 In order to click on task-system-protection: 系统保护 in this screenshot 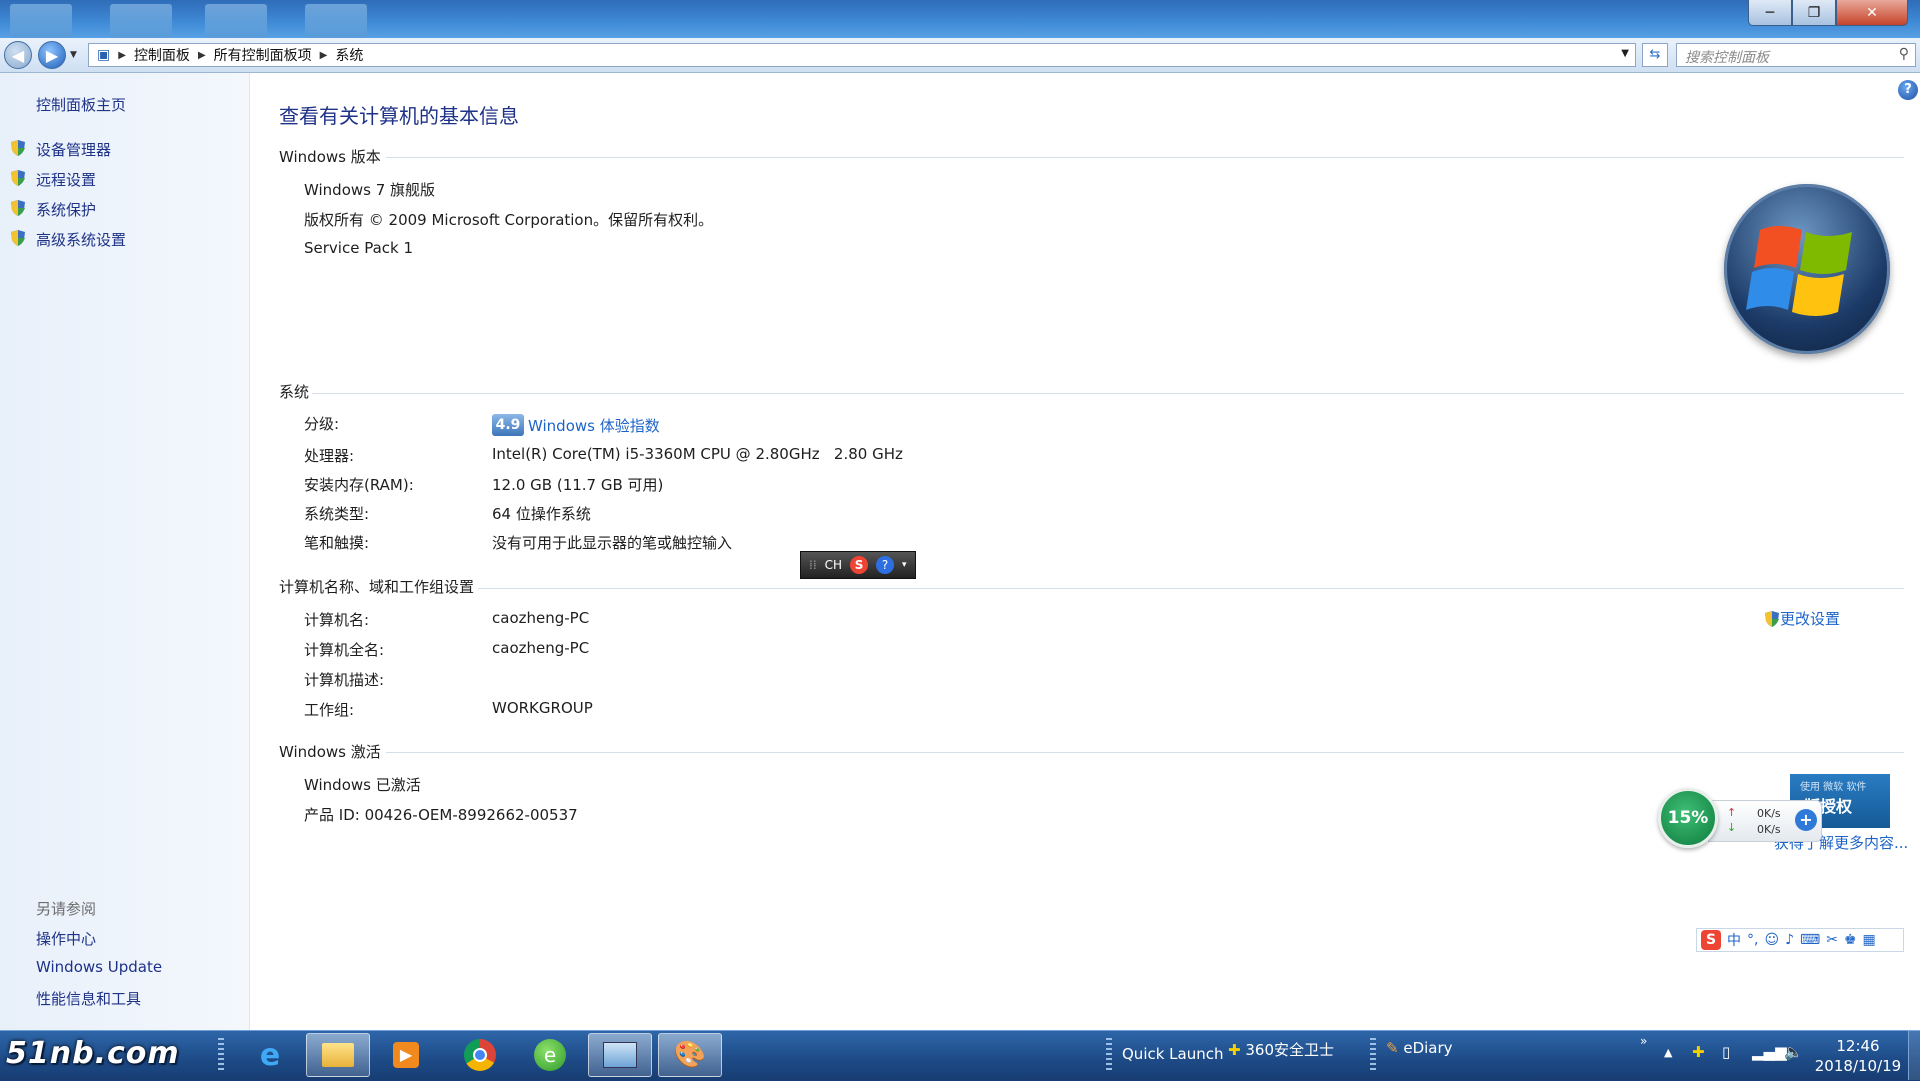, I will do `click(66, 209)`.